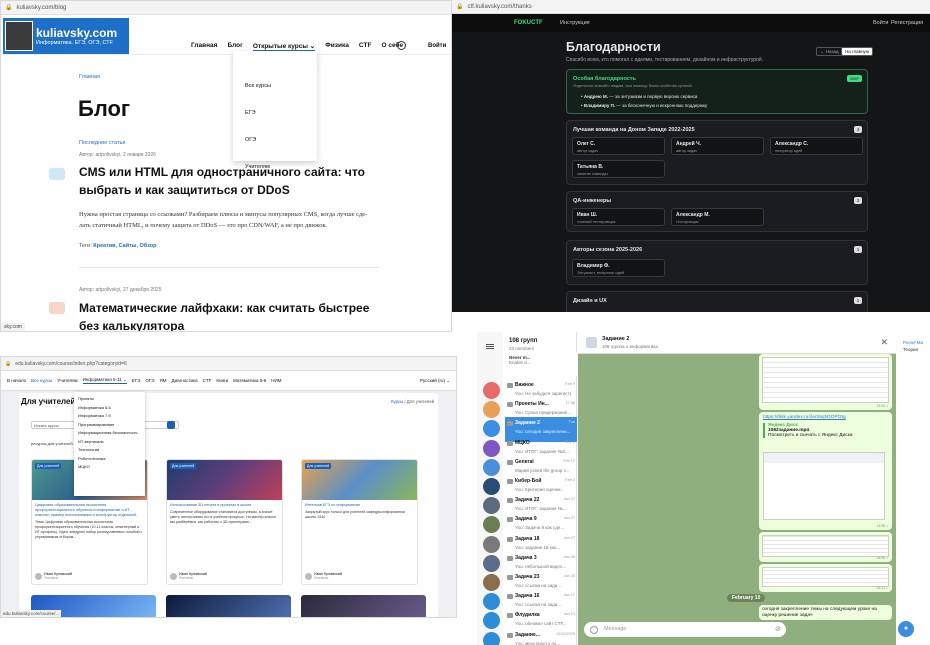 This screenshot has height=645, width=930. Describe the element at coordinates (111, 450) in the screenshot. I see `menu-item: Технологии` at that location.